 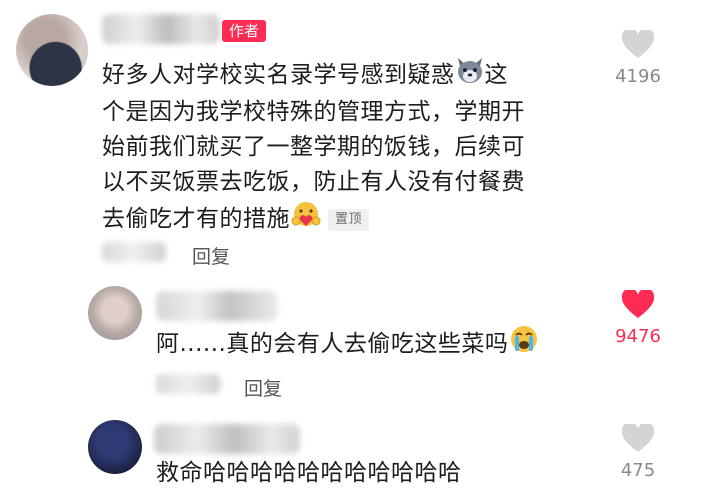 I want to click on comment-text: 阿......真的会有人去偷吃这些菜吗, so click(x=371, y=344).